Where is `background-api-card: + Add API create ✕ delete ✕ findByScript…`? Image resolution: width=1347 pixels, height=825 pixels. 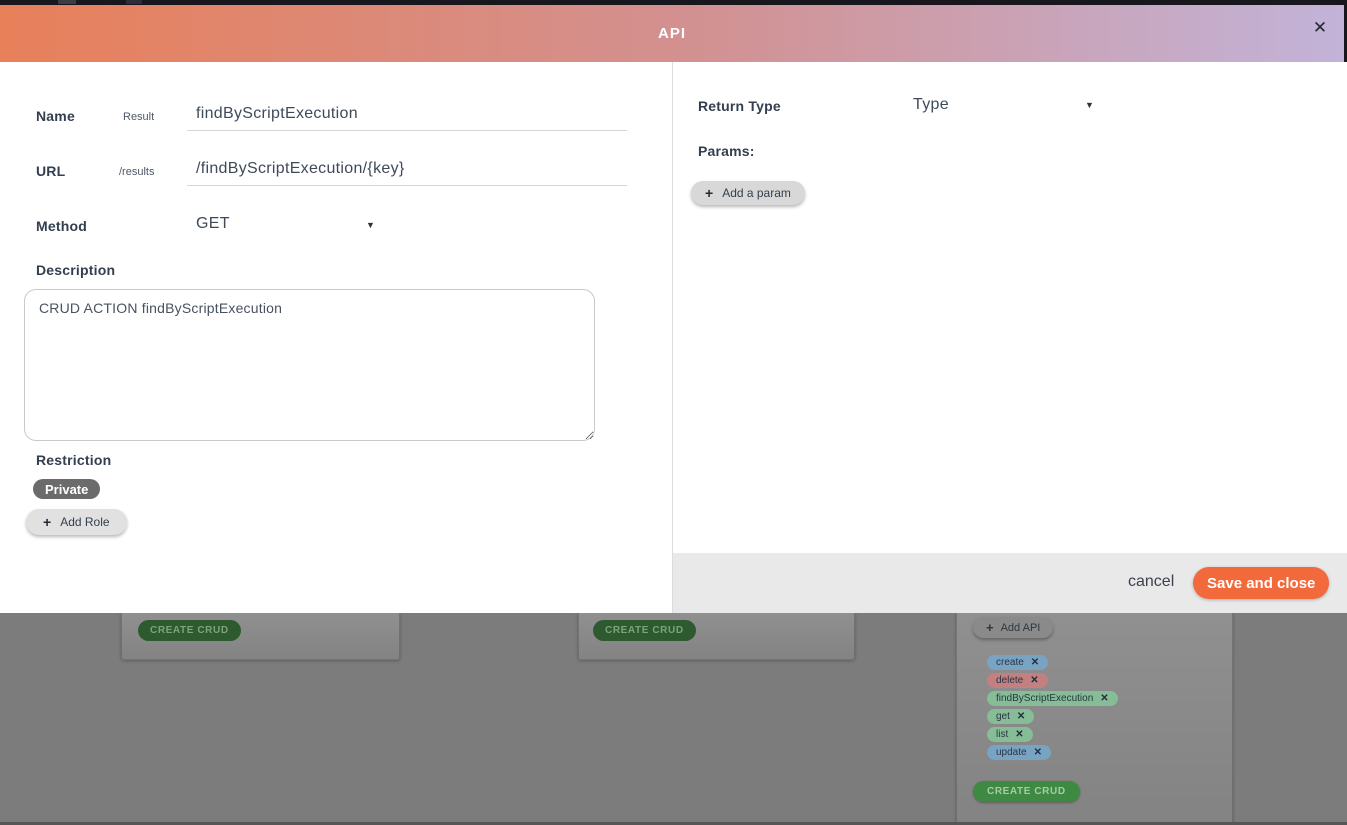
background-api-card: + Add API create ✕ delete ✕ findByScript… is located at coordinates (1094, 719).